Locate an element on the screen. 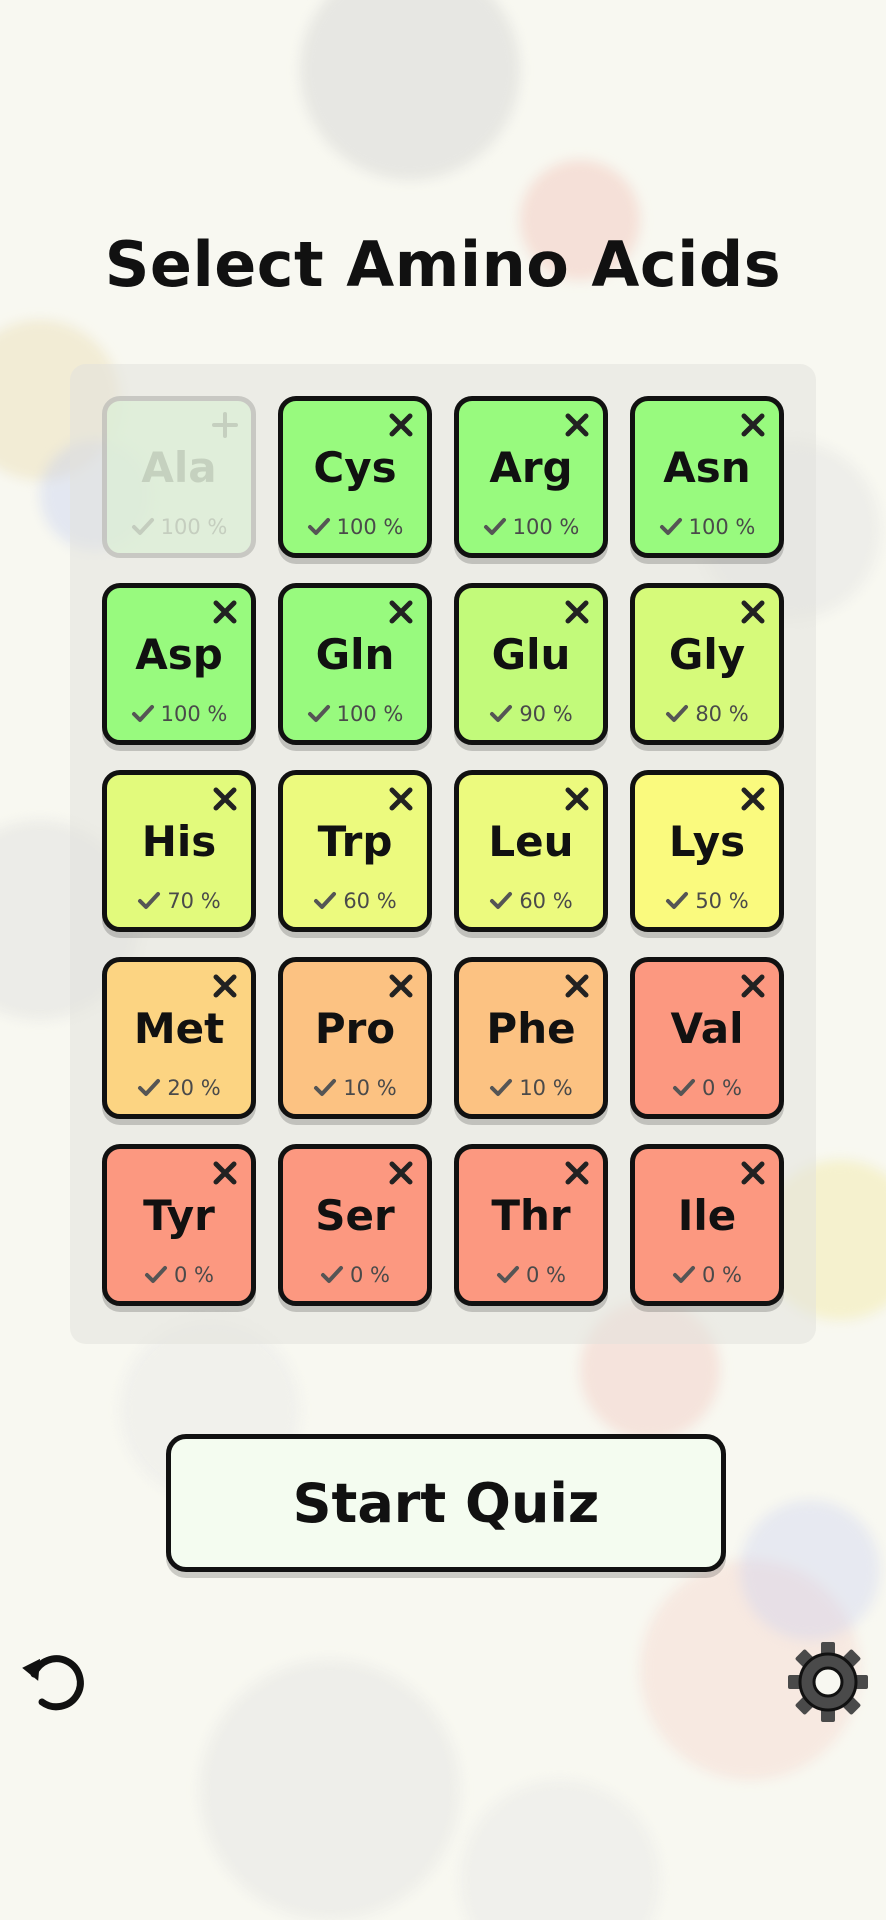 The image size is (886, 1920). settings-button is located at coordinates (828, 1682).